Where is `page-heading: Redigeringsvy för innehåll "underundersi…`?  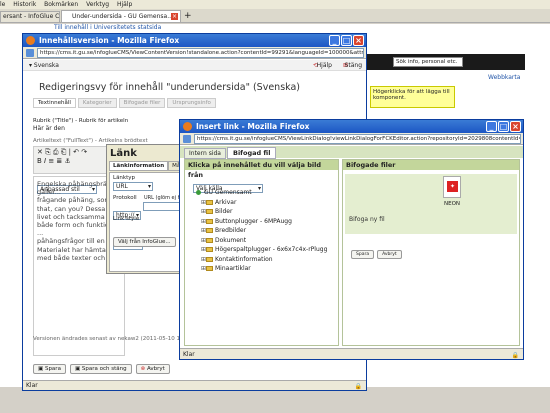
page-heading: Redigeringsvy för innehåll "underundersi… is located at coordinates (170, 87).